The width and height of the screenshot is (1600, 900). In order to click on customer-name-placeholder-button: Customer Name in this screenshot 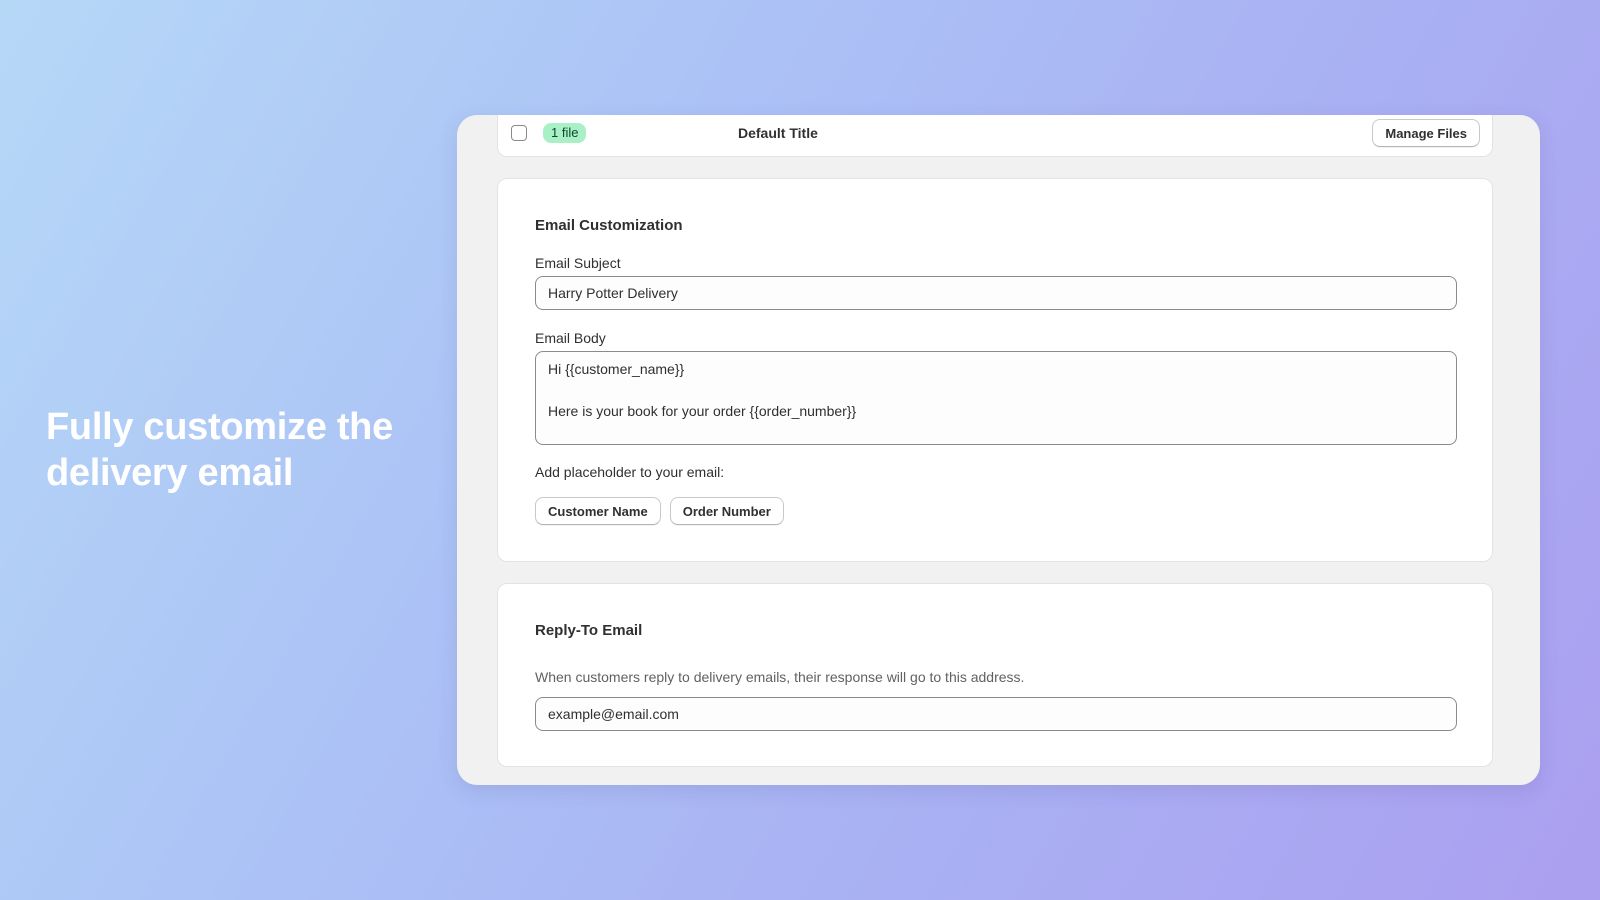, I will do `click(598, 511)`.